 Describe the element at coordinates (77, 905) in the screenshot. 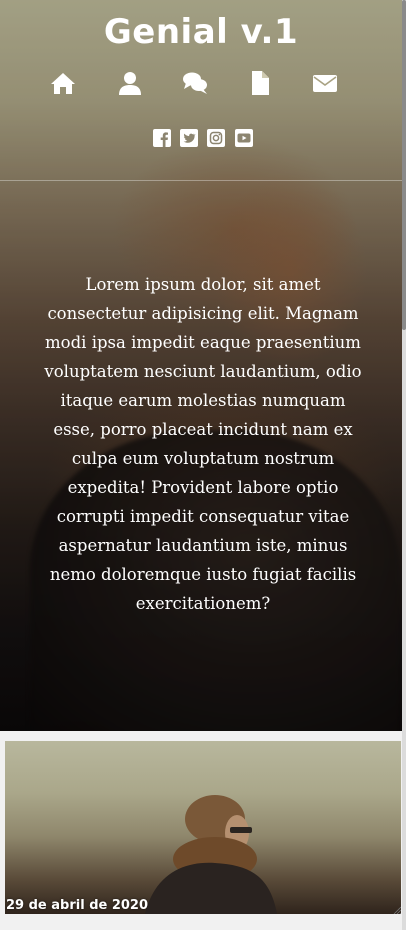

I see `card-date: 29 de abril de 2020` at that location.